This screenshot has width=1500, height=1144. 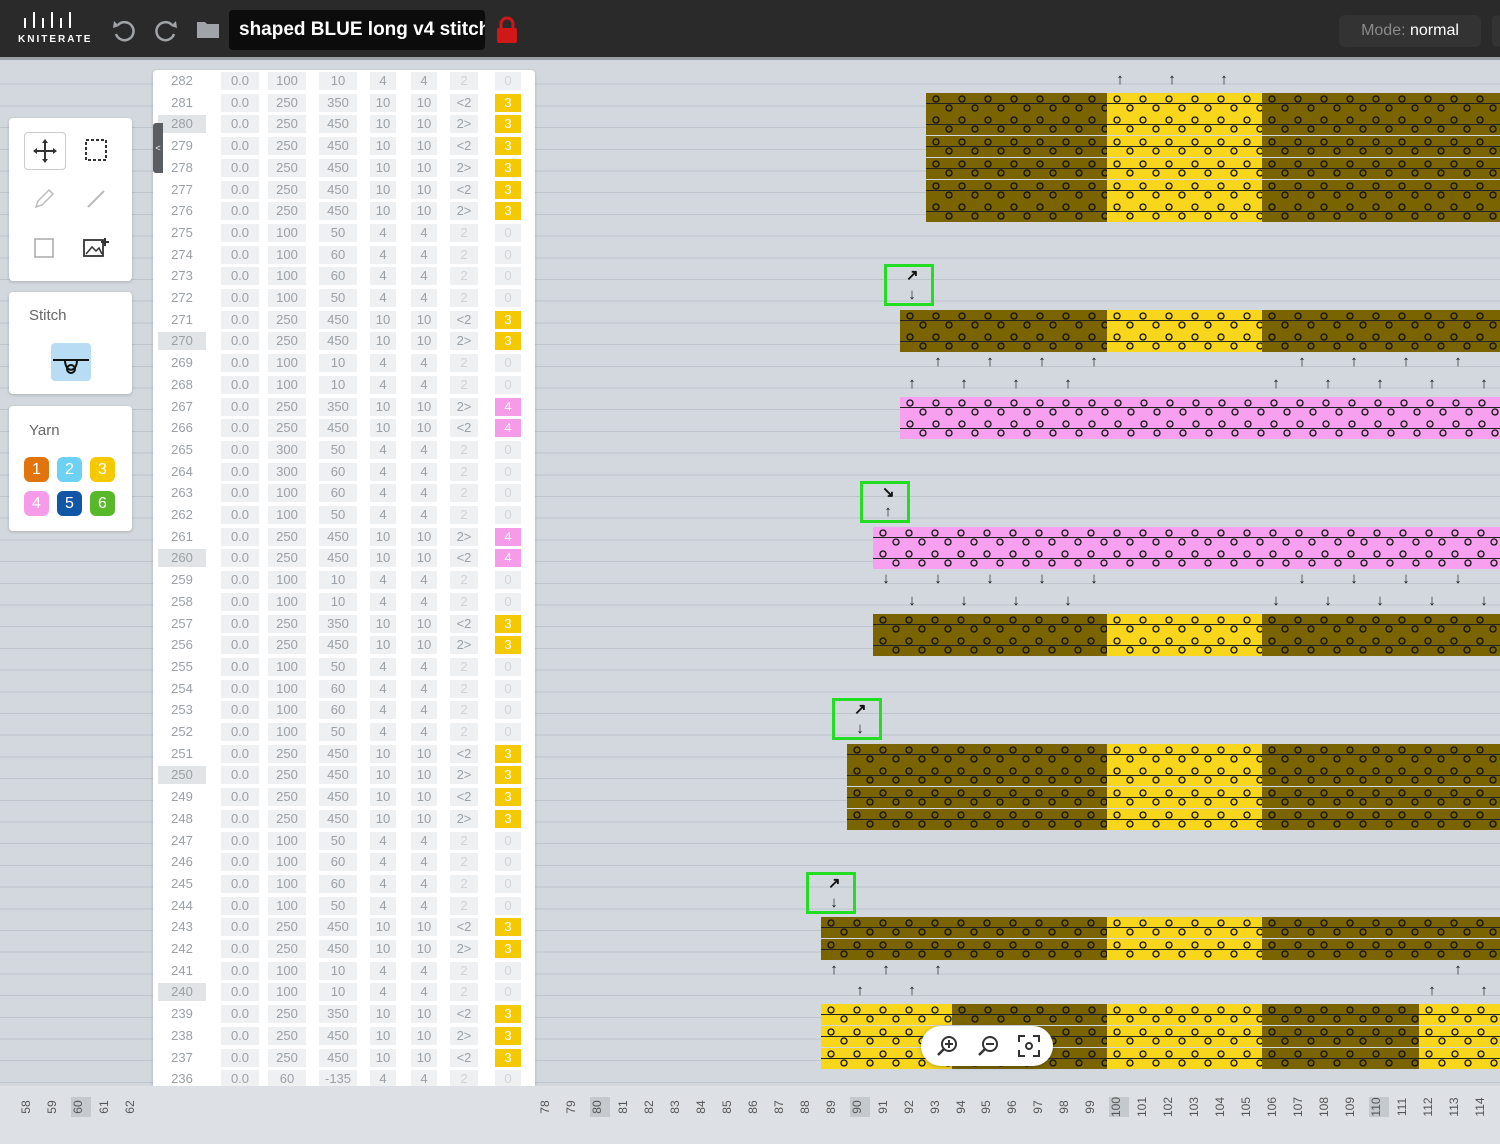 I want to click on table-row: 244 0.0 100 50 4 4 2 0, so click(x=344, y=905).